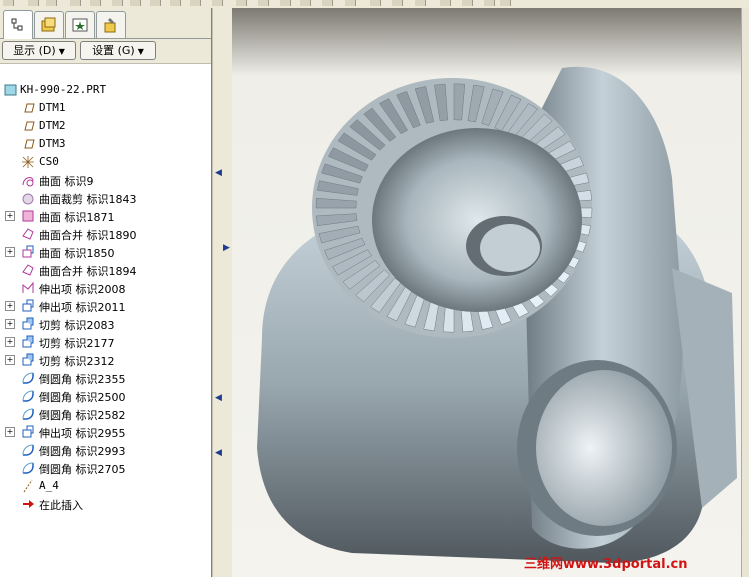 This screenshot has height=577, width=749. What do you see at coordinates (113, 50) in the screenshot?
I see `settings-label: 设置 (G)` at bounding box center [113, 50].